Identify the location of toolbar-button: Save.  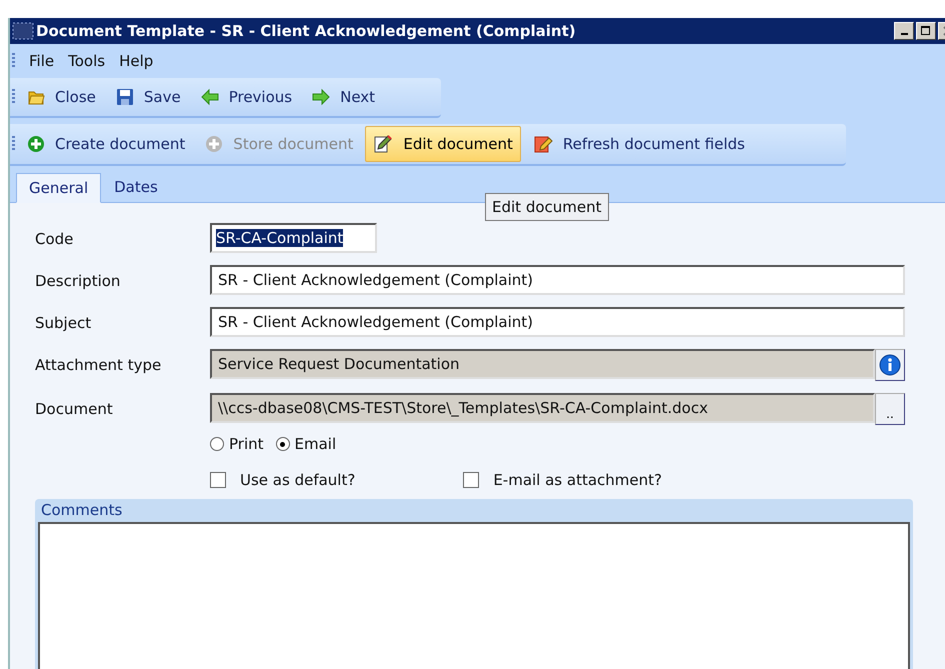
(148, 97).